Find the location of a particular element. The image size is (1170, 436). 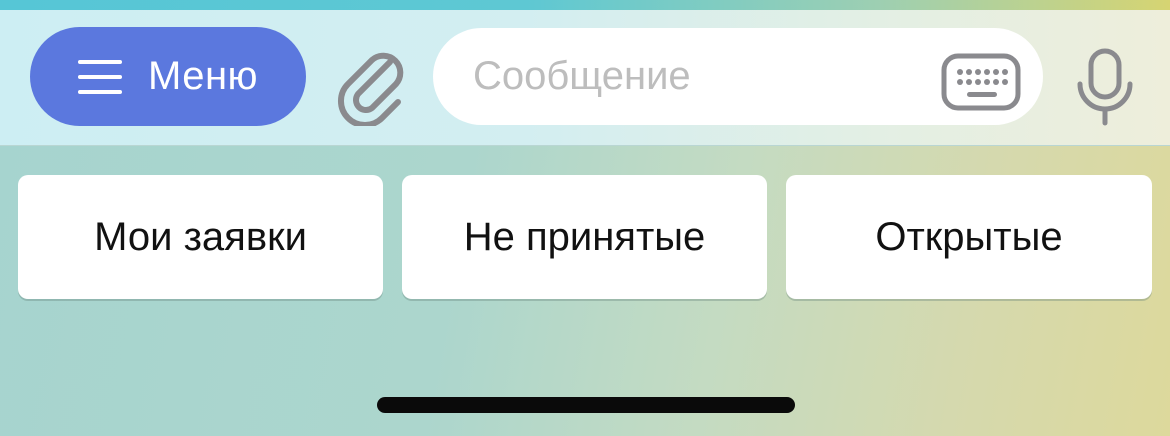

hamburger-icon is located at coordinates (99, 76).